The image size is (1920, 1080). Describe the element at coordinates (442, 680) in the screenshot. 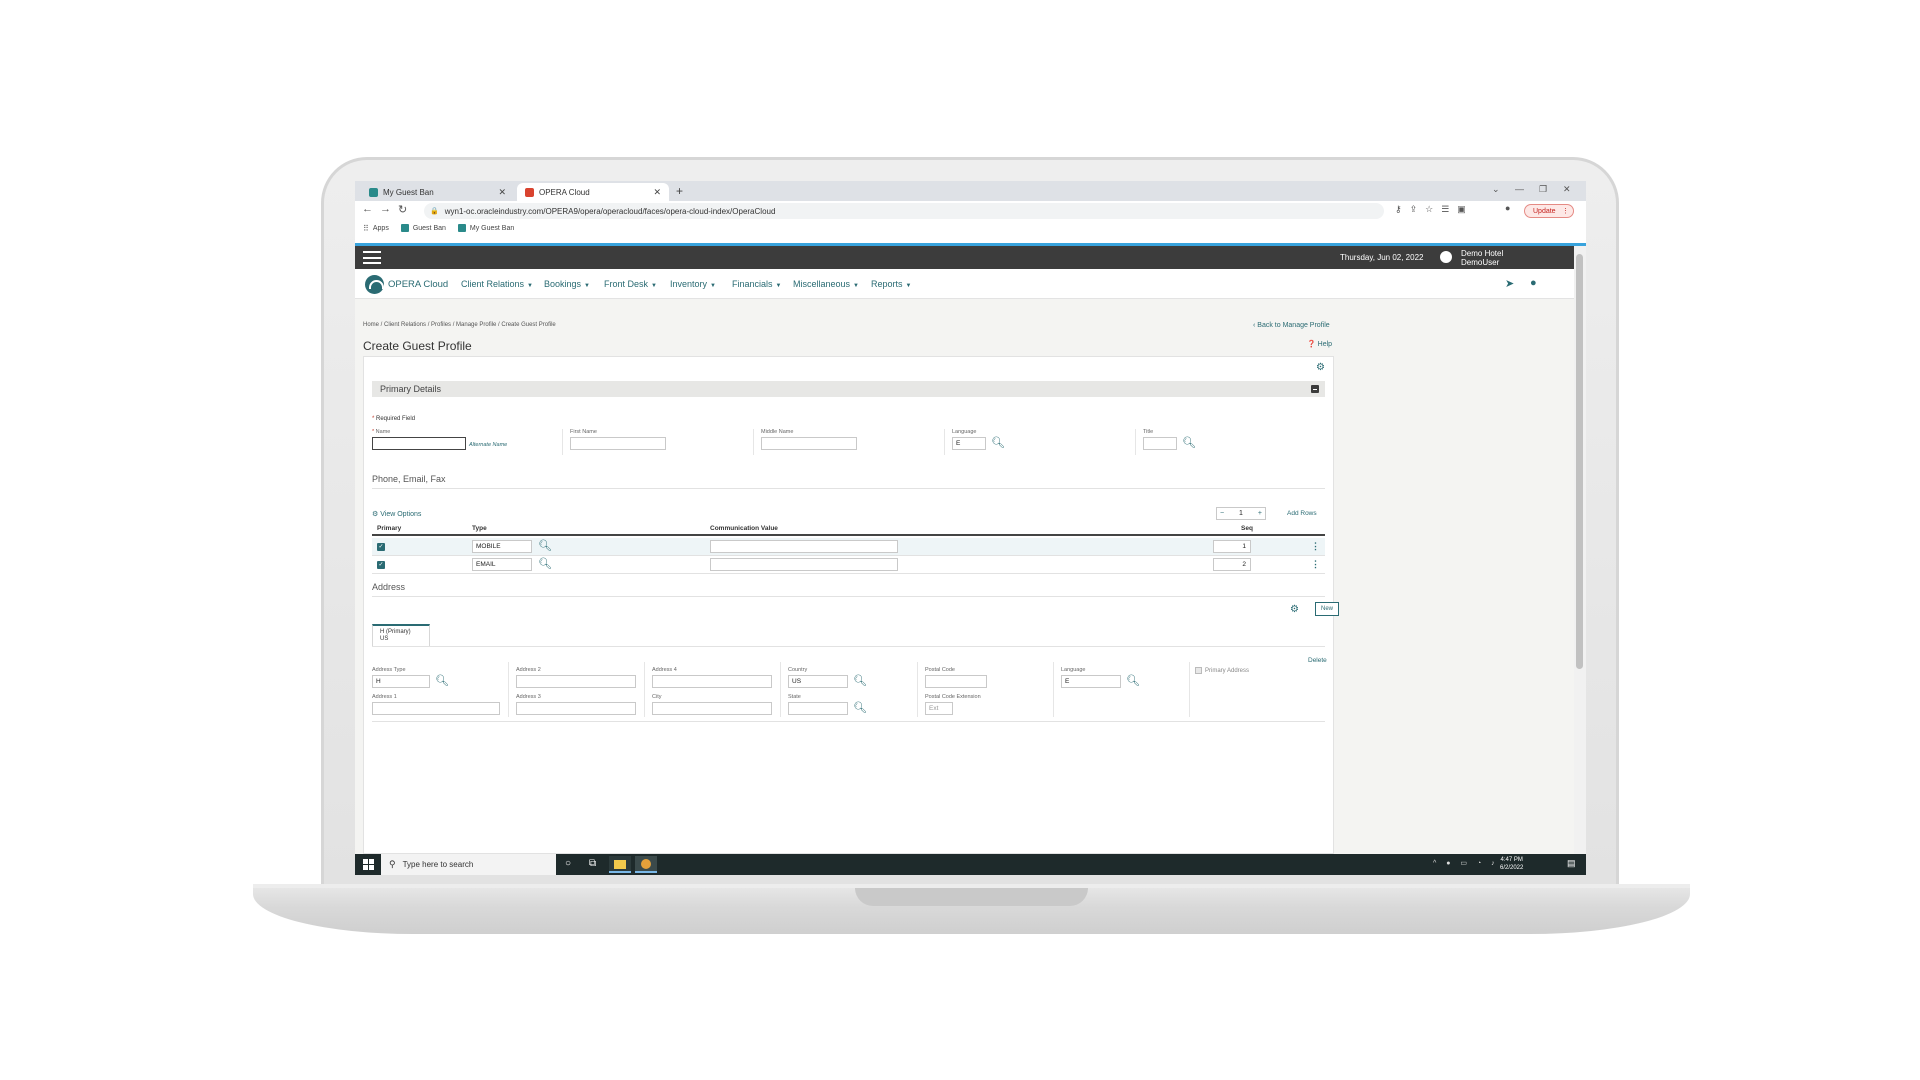

I see `address-type-search-icon: 🔍︎` at that location.